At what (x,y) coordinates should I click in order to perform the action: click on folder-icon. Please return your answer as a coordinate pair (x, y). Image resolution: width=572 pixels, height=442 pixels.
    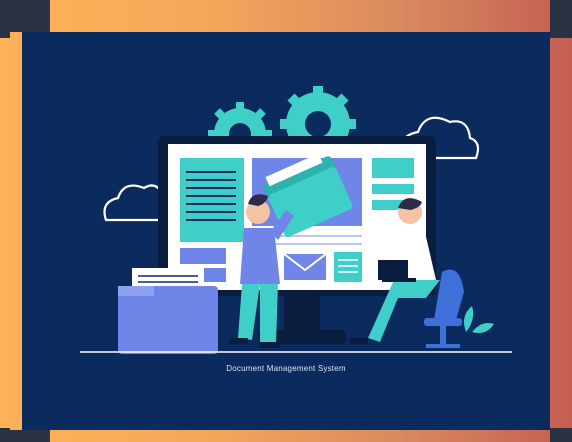
    Looking at the image, I should click on (168, 311).